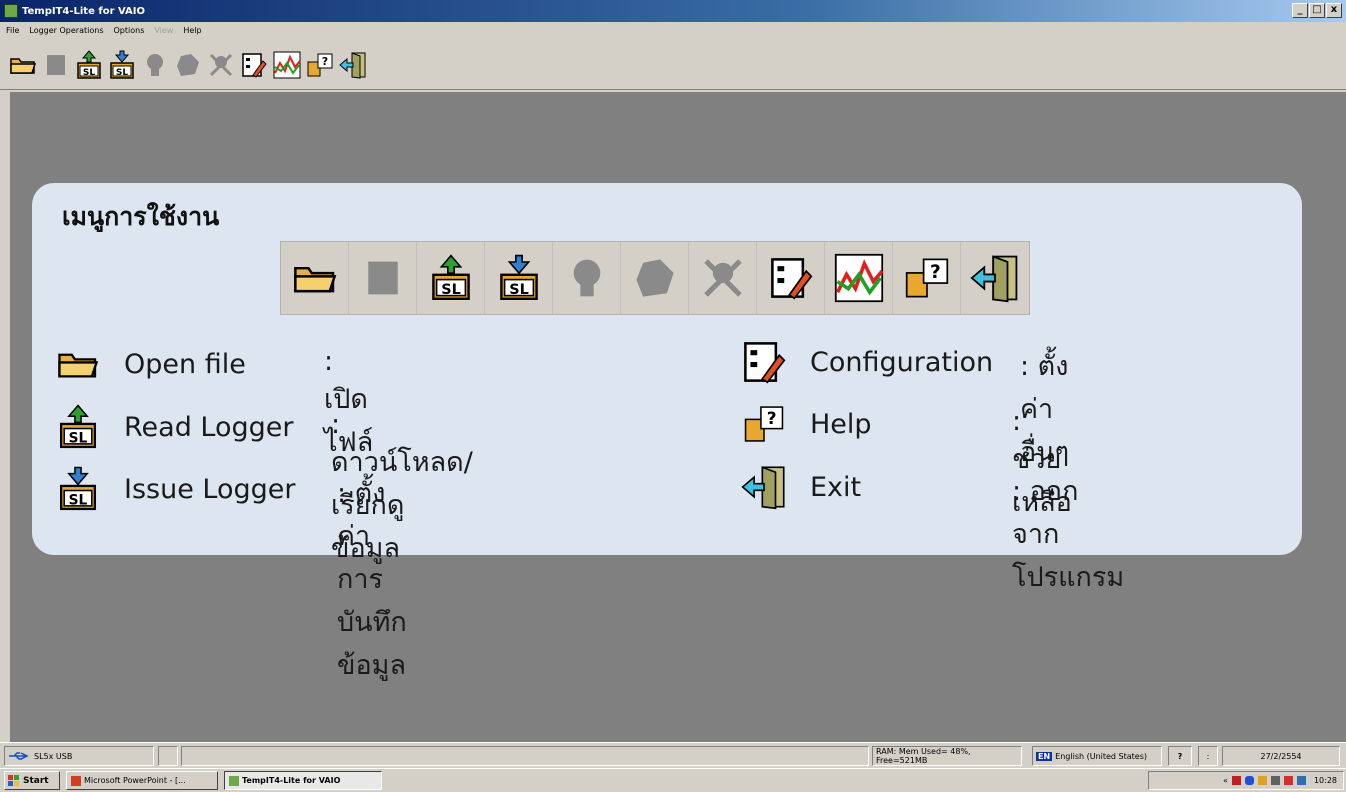 This screenshot has width=1346, height=792. Describe the element at coordinates (188, 65) in the screenshot. I see `toolbar-map-button` at that location.